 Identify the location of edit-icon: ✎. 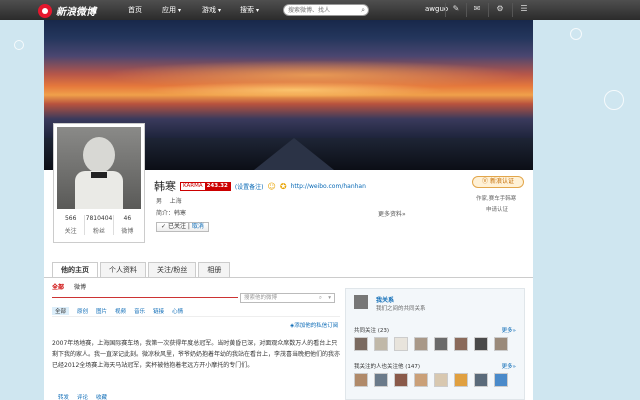
(456, 9).